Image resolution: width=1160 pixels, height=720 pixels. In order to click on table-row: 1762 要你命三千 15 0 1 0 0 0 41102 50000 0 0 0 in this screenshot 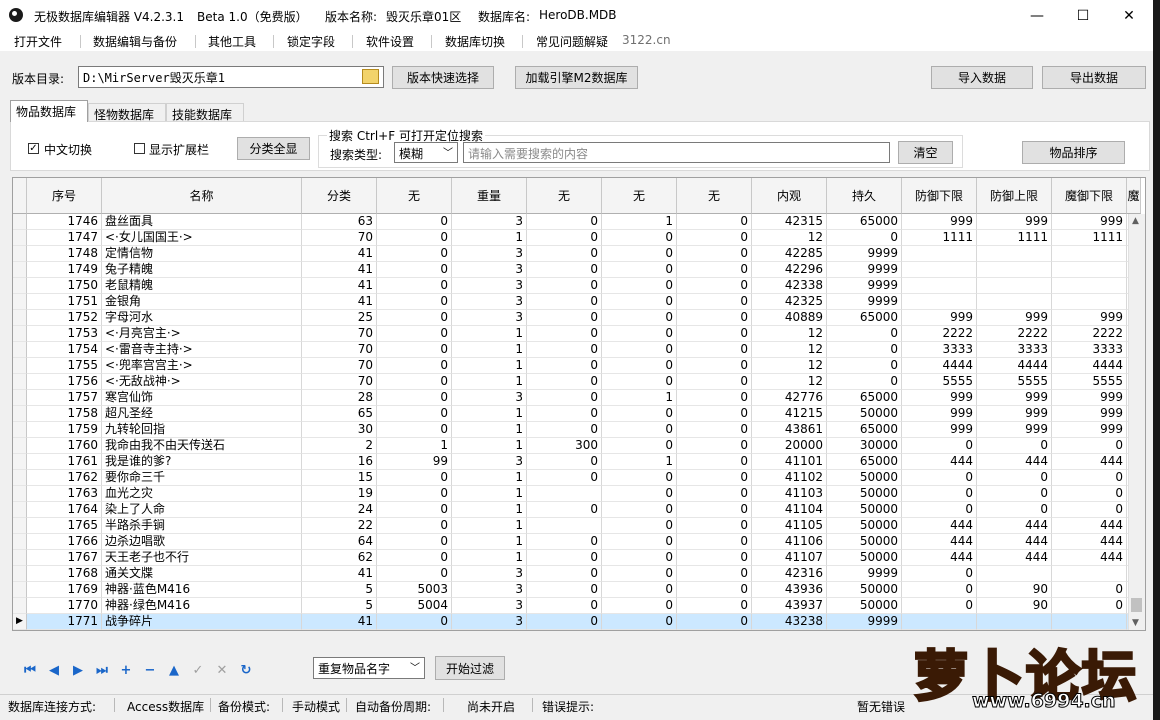, I will do `click(577, 478)`.